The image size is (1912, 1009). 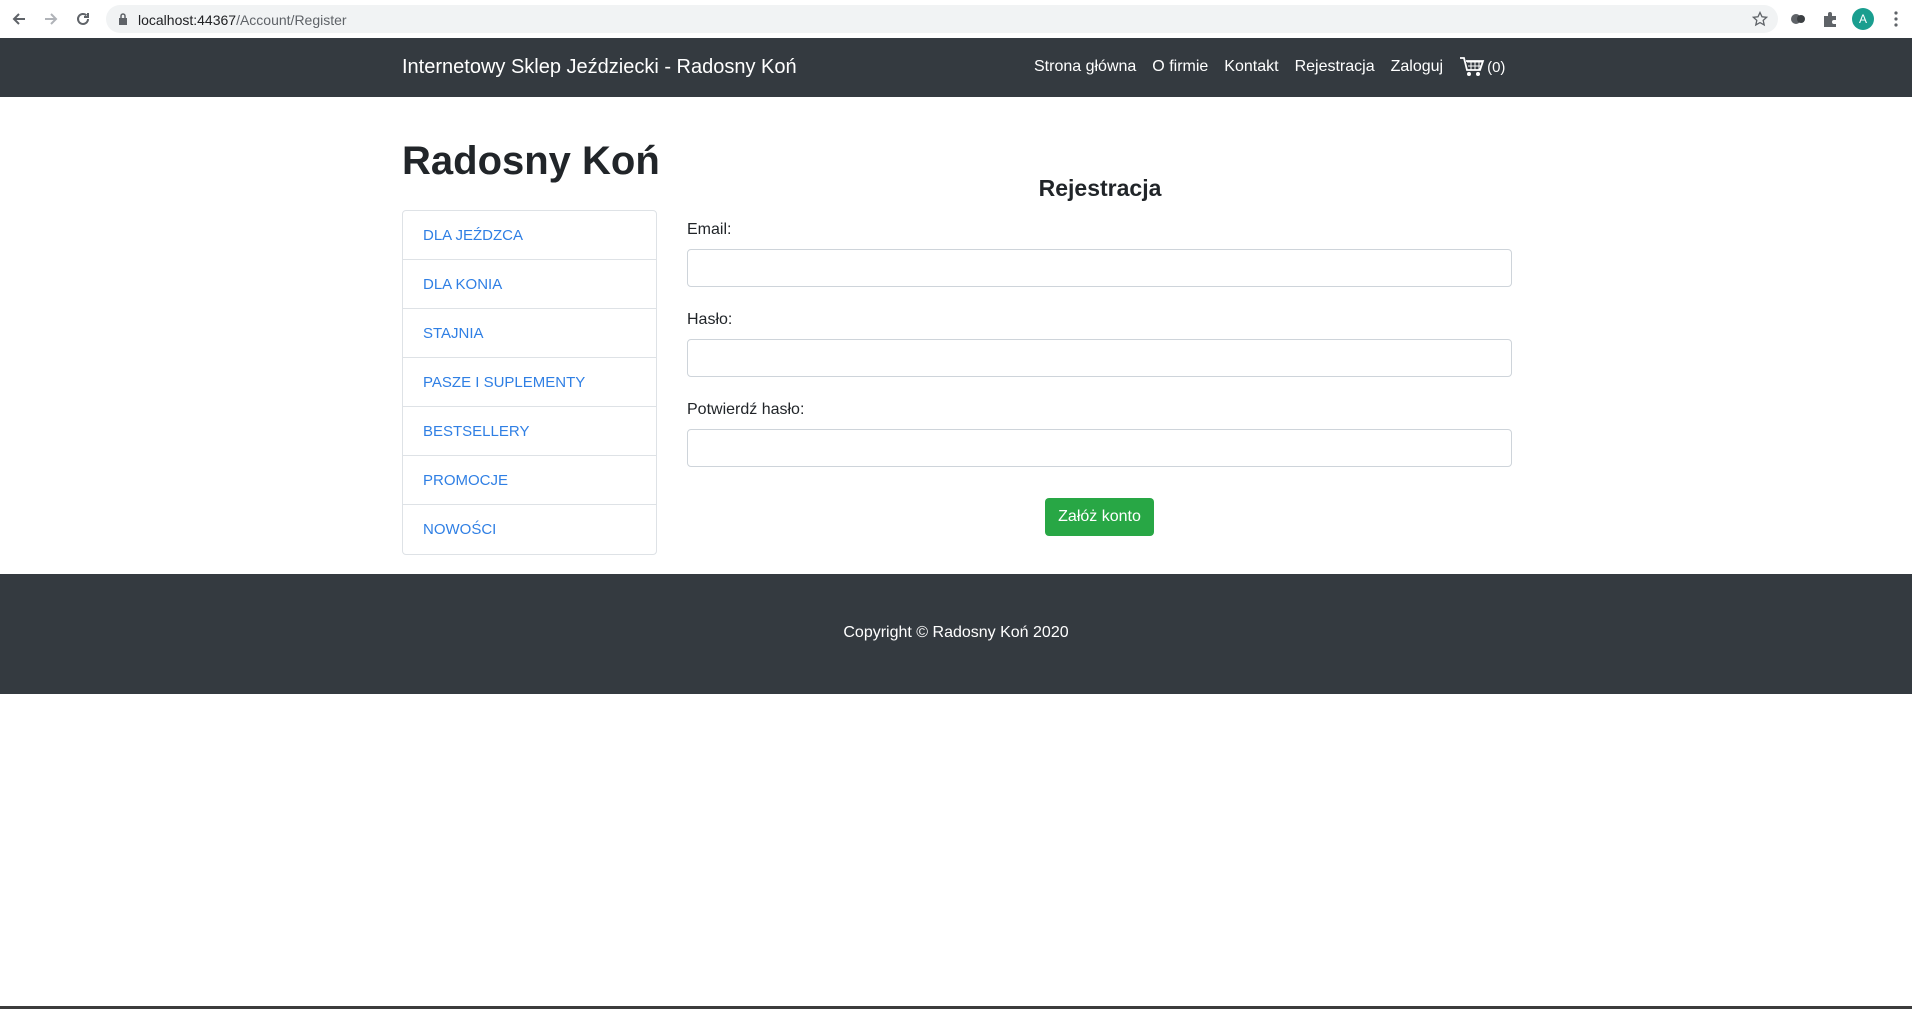 I want to click on reload-button, so click(x=83, y=19).